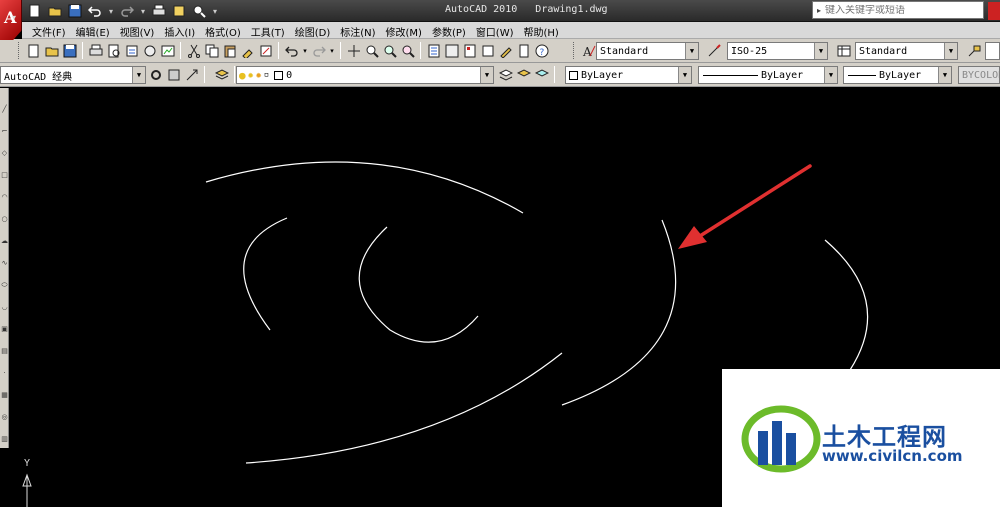  Describe the element at coordinates (4, 241) in the screenshot. I see `revcloud-tool-icon: ☁` at that location.